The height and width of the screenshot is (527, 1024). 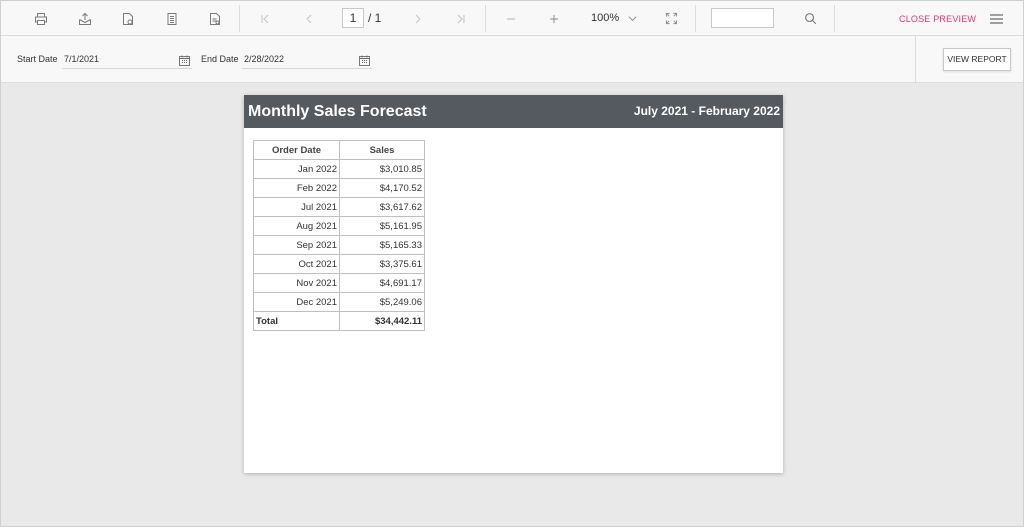 What do you see at coordinates (605, 18) in the screenshot?
I see `zoom-level: 100%` at bounding box center [605, 18].